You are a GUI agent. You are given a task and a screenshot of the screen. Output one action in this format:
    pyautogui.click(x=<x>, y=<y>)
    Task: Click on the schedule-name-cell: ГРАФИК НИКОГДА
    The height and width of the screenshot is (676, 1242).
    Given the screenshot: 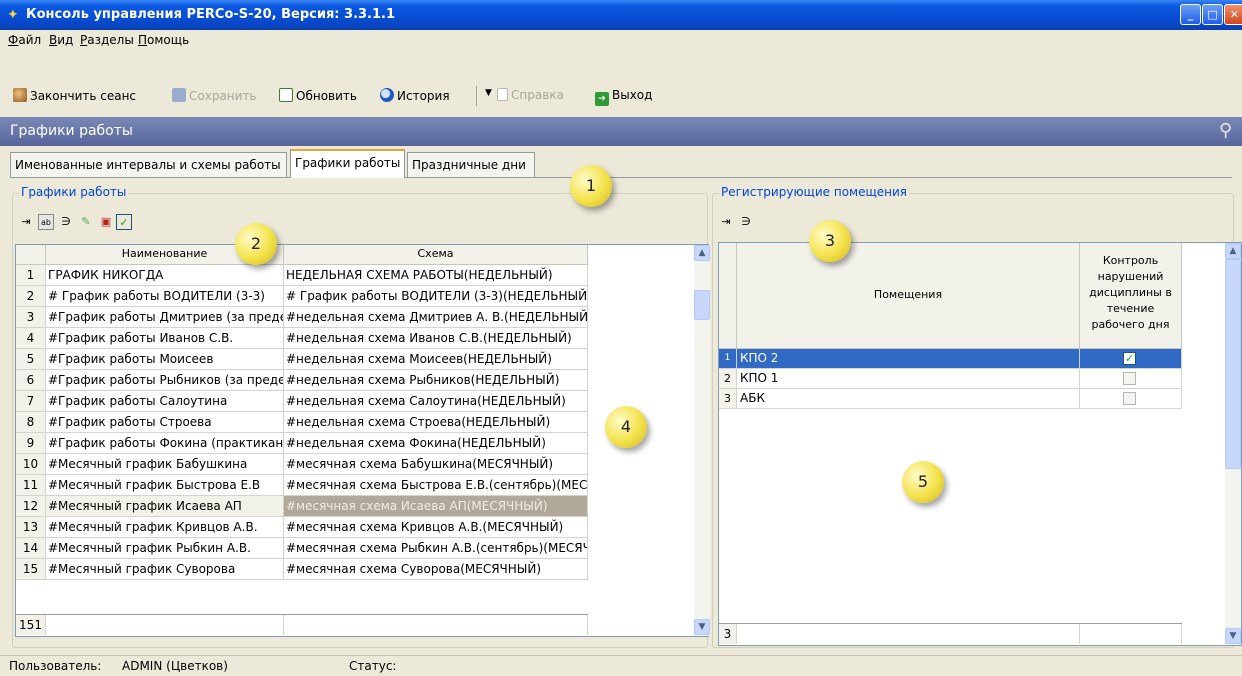 What is the action you would take?
    pyautogui.click(x=165, y=275)
    